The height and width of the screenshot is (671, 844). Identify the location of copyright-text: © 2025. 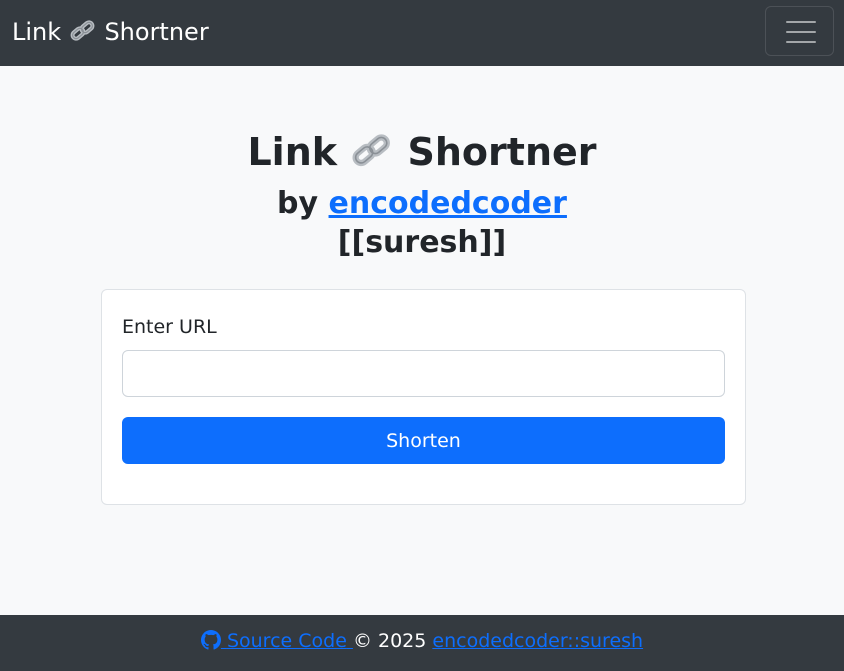
(389, 641).